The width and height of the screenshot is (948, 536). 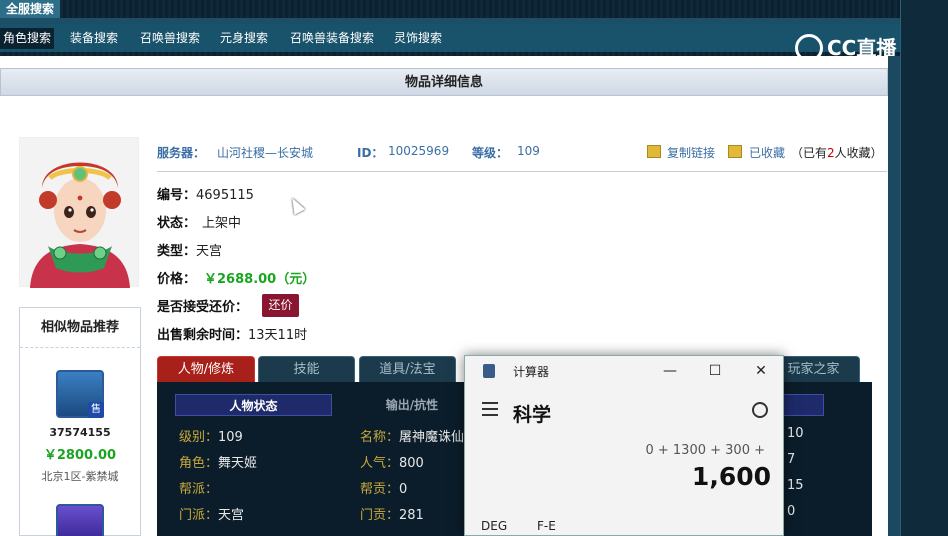 What do you see at coordinates (244, 38) in the screenshot?
I see `nav-avatar-search: 元身搜索` at bounding box center [244, 38].